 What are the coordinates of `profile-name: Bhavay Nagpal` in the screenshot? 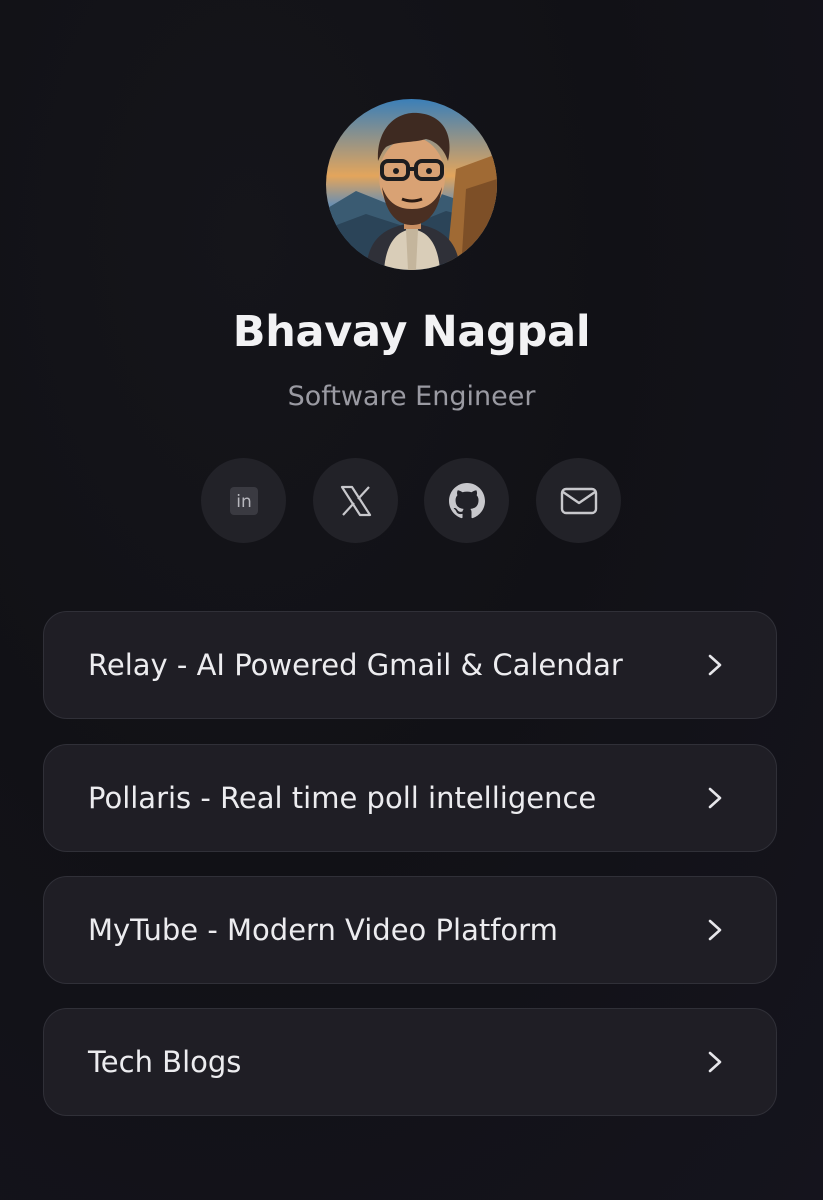 It's located at (411, 332).